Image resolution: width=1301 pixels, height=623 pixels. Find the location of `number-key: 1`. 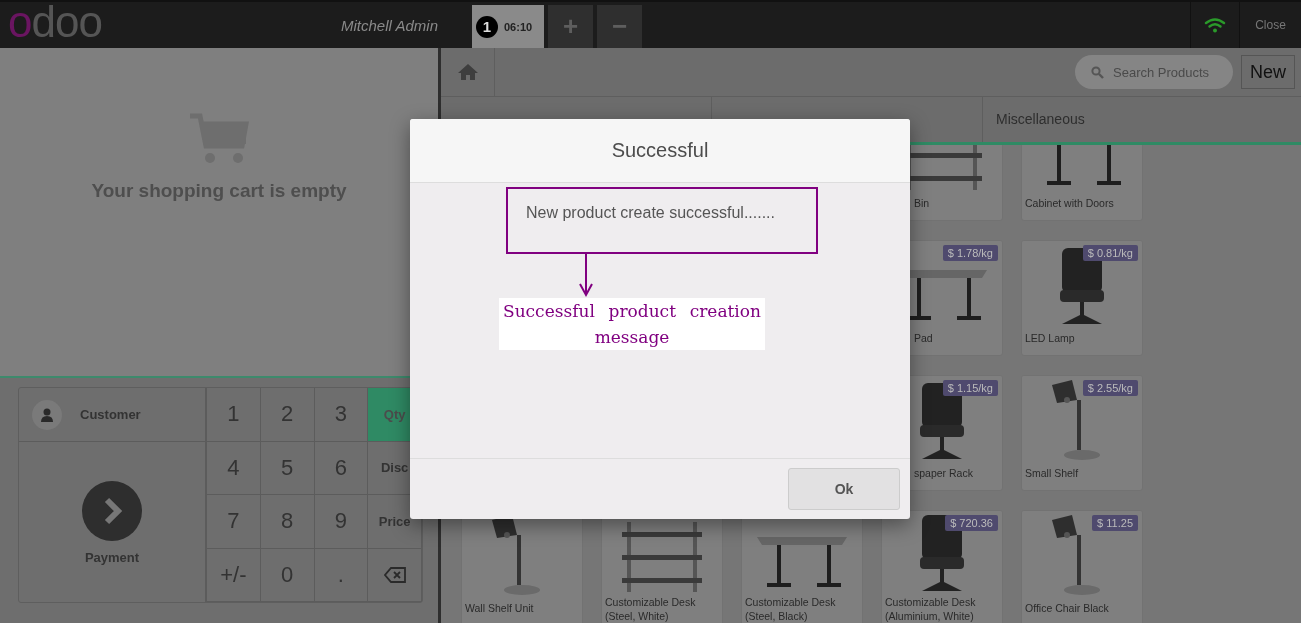

number-key: 1 is located at coordinates (234, 415).